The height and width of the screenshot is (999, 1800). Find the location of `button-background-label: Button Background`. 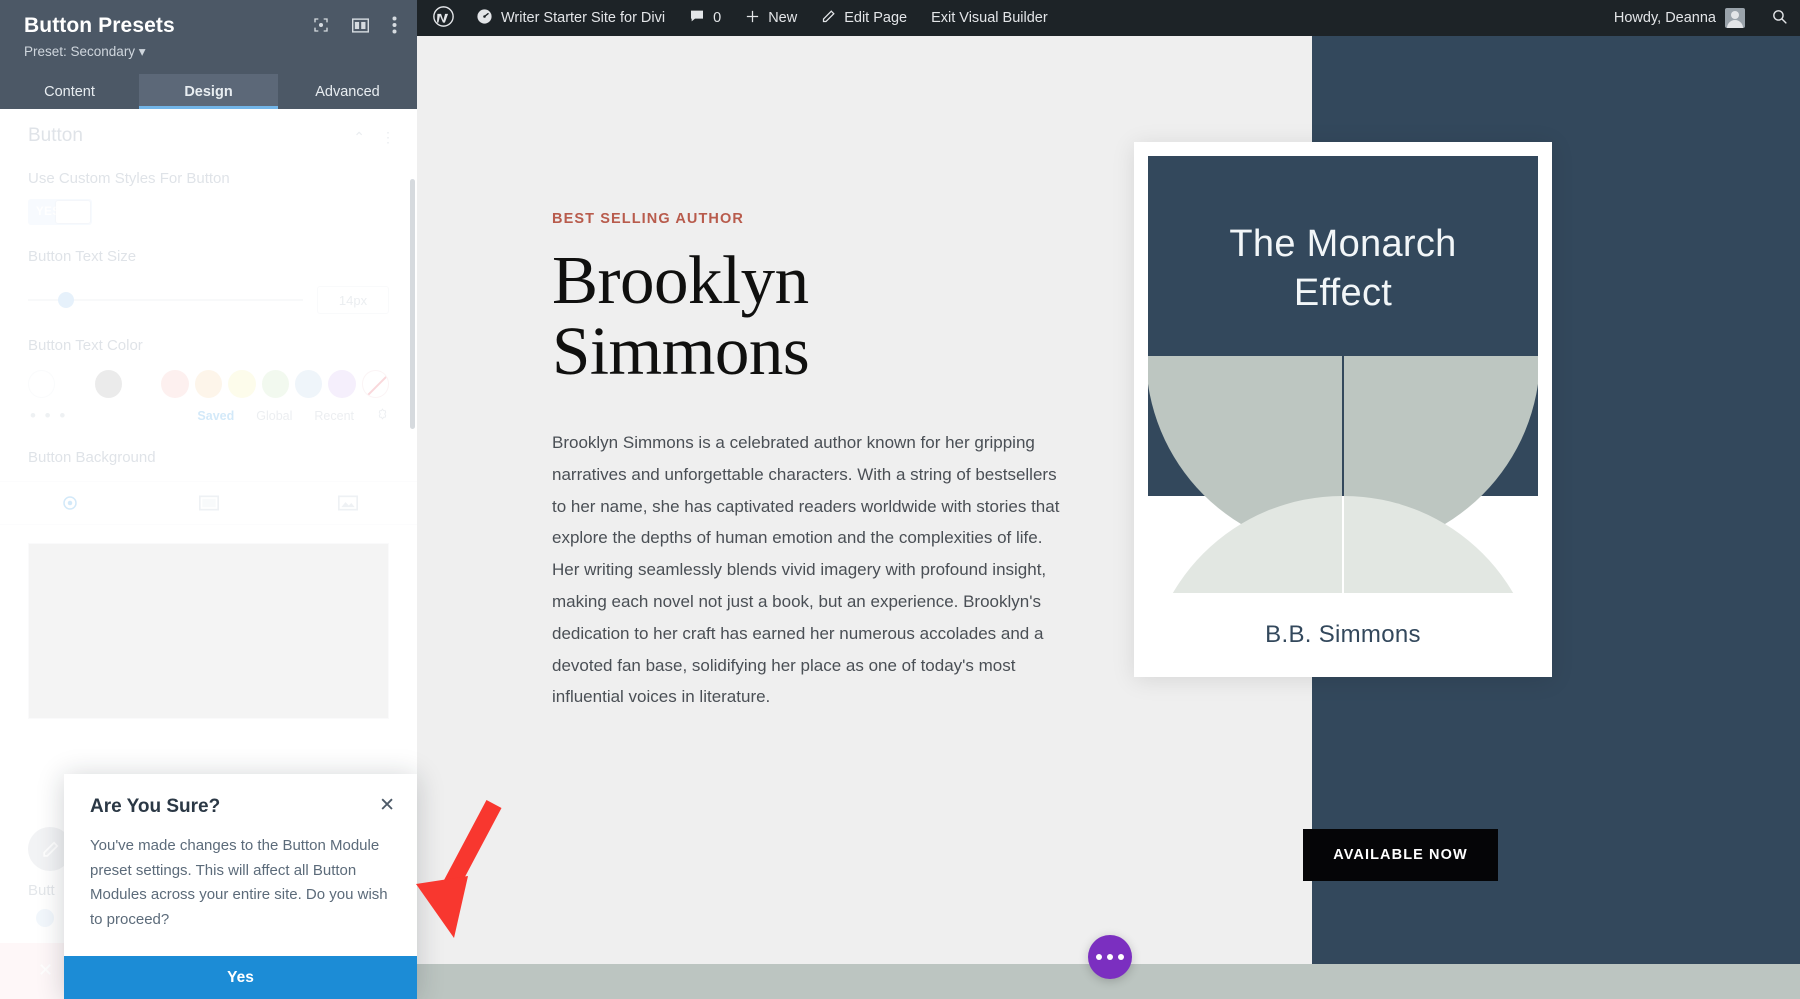

button-background-label: Button Background is located at coordinates (92, 457).